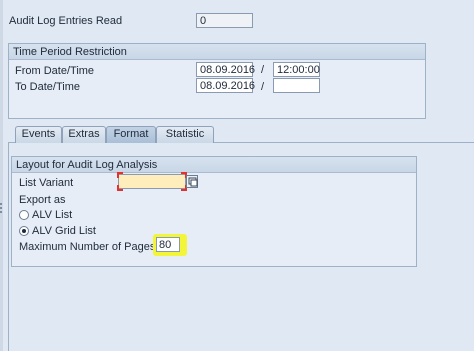  Describe the element at coordinates (224, 20) in the screenshot. I see `audit-log-count-field: 0` at that location.